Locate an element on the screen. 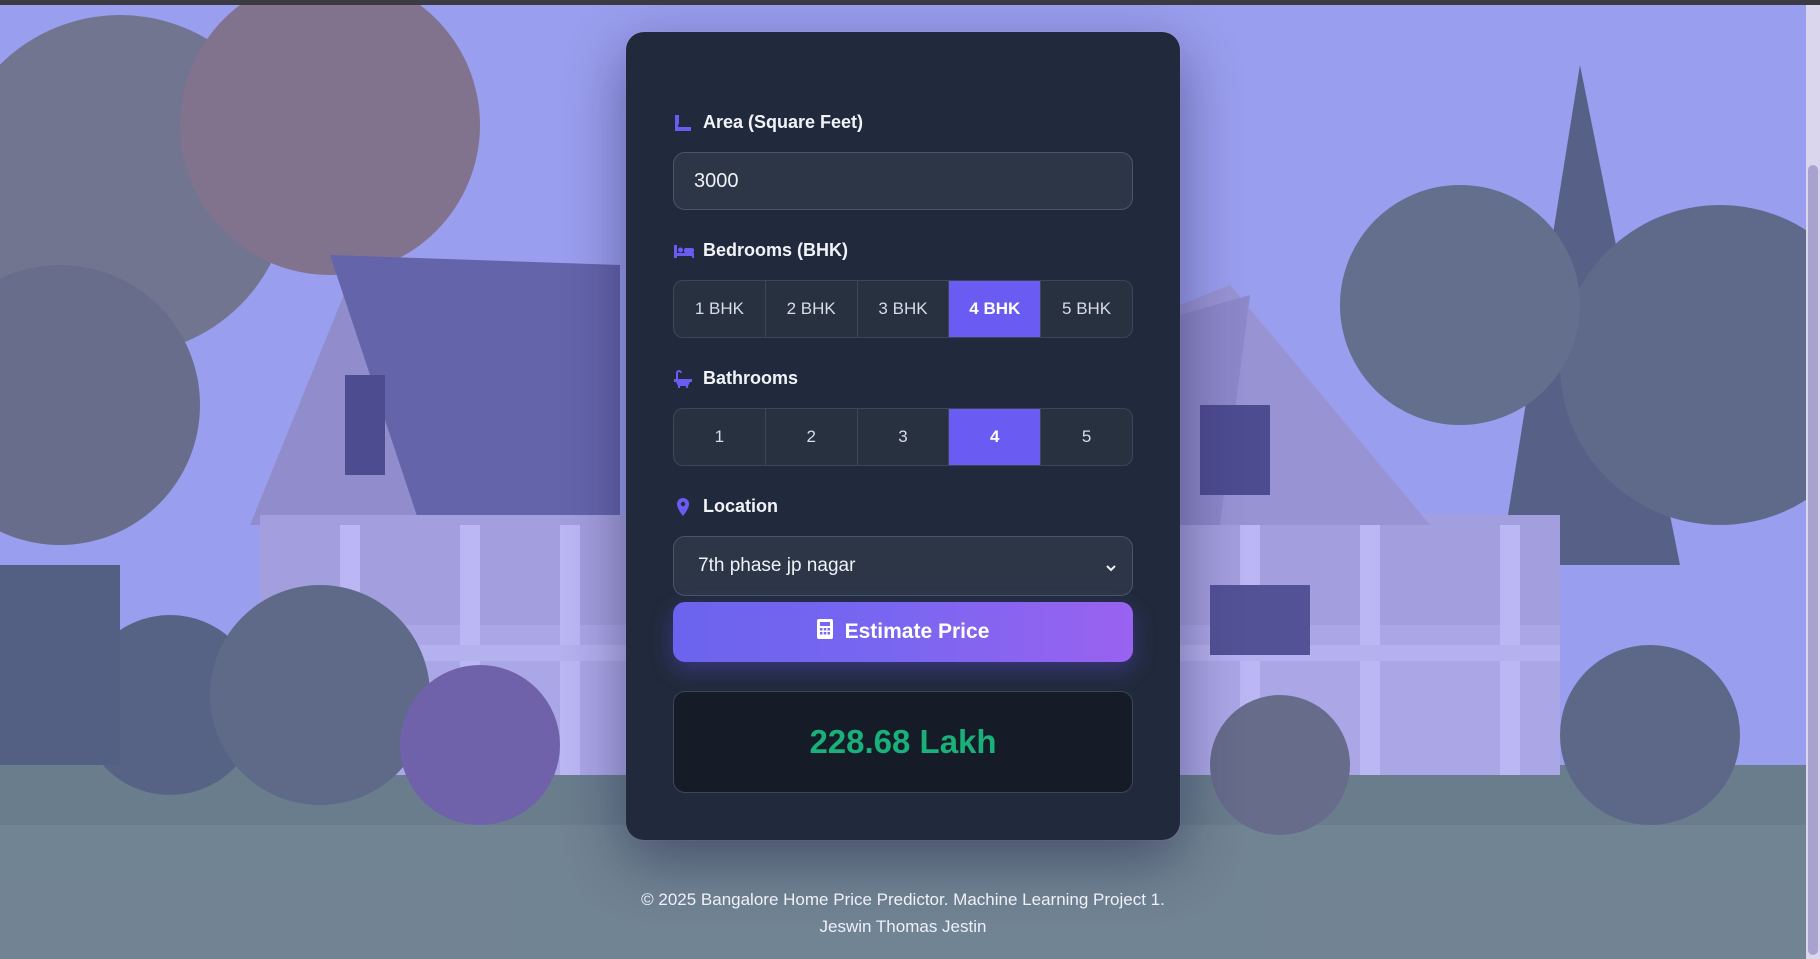 The width and height of the screenshot is (1820, 959). location-label: Location is located at coordinates (725, 506).